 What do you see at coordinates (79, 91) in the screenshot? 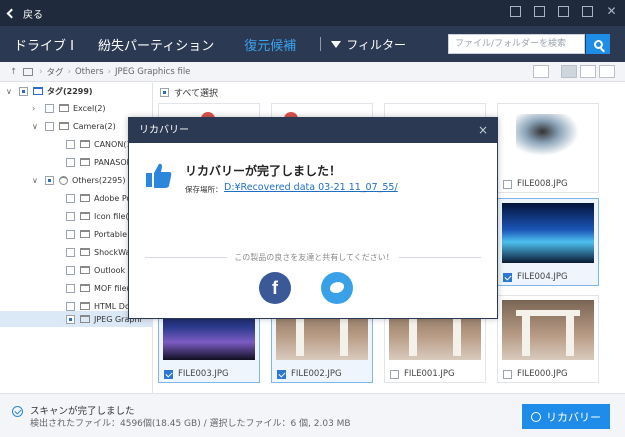
I see `tree-item-tag: ∨ タグ(2299)` at bounding box center [79, 91].